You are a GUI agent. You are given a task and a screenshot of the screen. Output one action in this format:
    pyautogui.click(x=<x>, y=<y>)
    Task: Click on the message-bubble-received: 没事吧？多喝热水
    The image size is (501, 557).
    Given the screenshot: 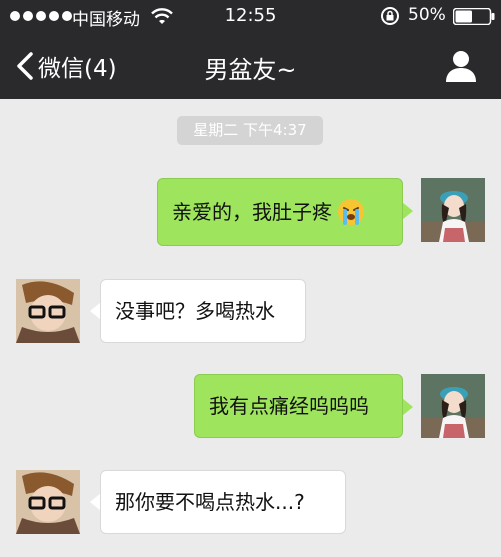 What is the action you would take?
    pyautogui.click(x=203, y=311)
    